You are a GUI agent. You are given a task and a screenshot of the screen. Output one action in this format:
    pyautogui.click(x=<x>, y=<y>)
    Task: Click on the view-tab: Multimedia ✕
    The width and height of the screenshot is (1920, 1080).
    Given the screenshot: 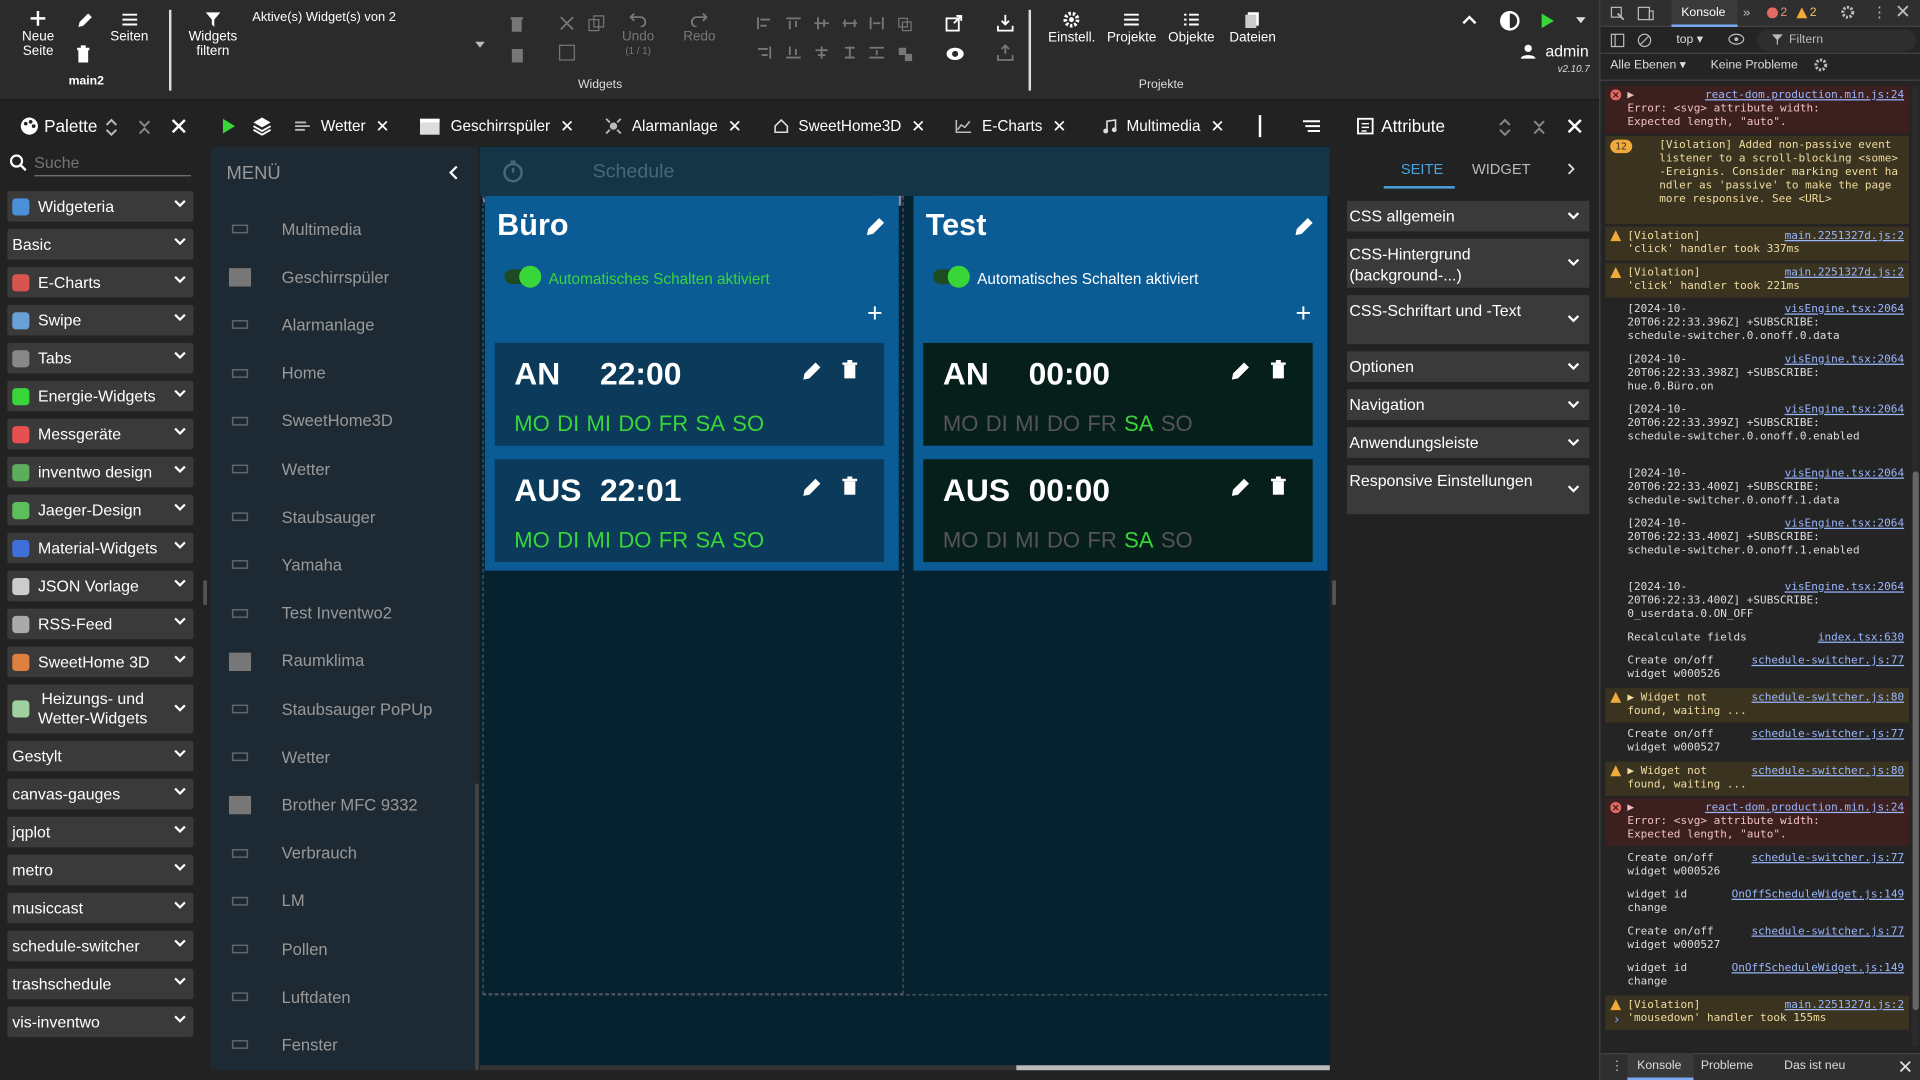 What is the action you would take?
    pyautogui.click(x=1163, y=126)
    